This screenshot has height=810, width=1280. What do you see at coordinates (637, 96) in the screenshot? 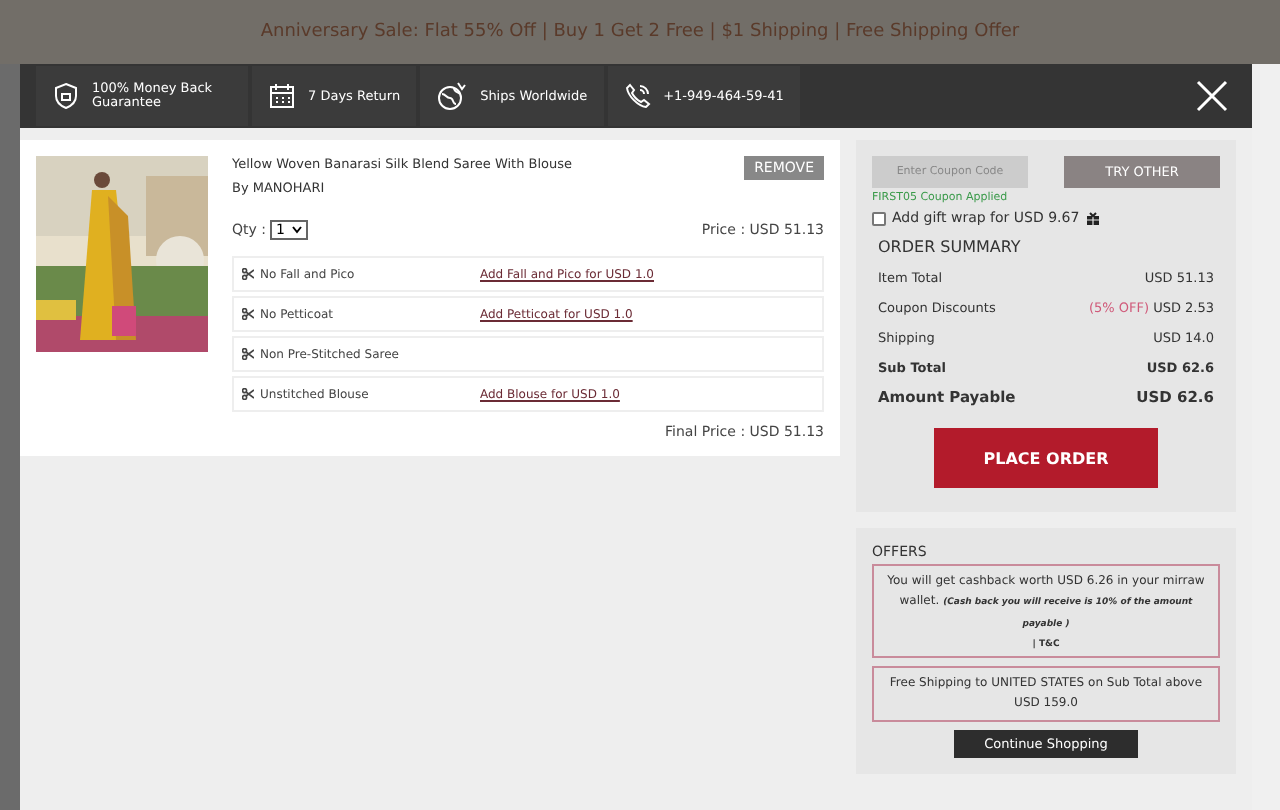
I see `phone-icon` at bounding box center [637, 96].